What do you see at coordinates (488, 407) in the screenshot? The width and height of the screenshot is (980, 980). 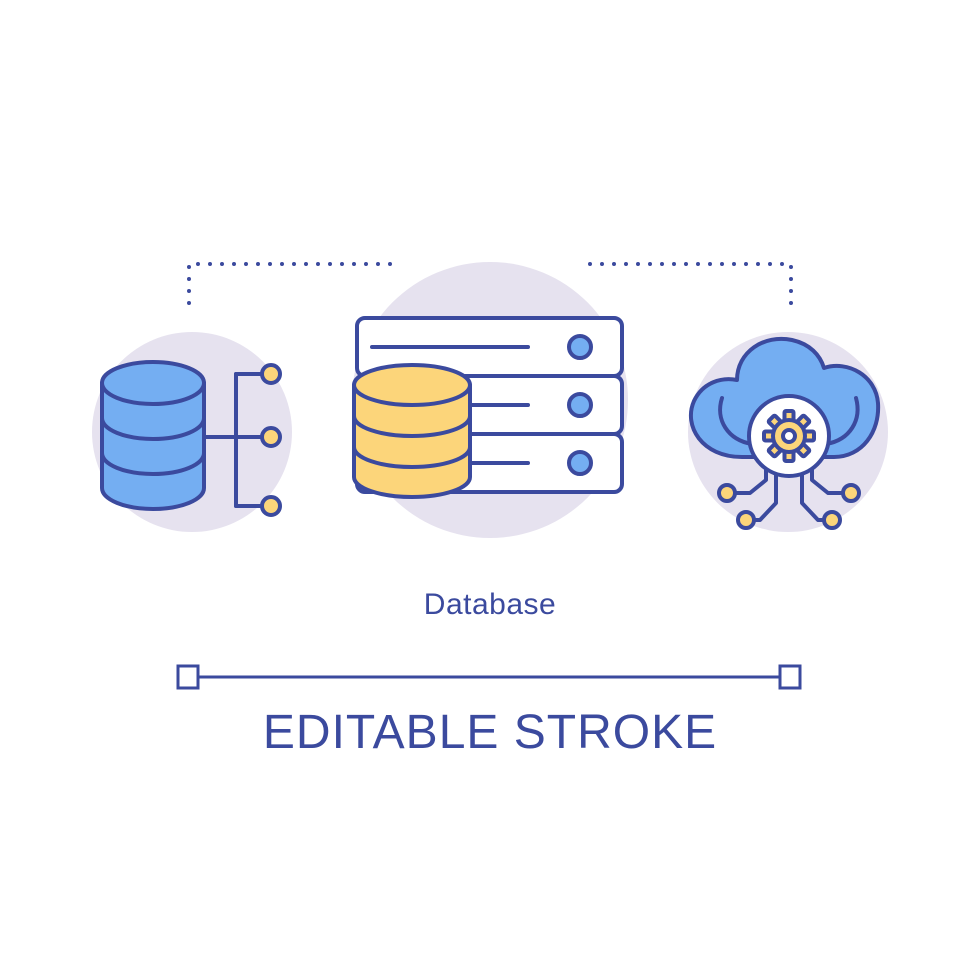 I see `server-rack-database-icon` at bounding box center [488, 407].